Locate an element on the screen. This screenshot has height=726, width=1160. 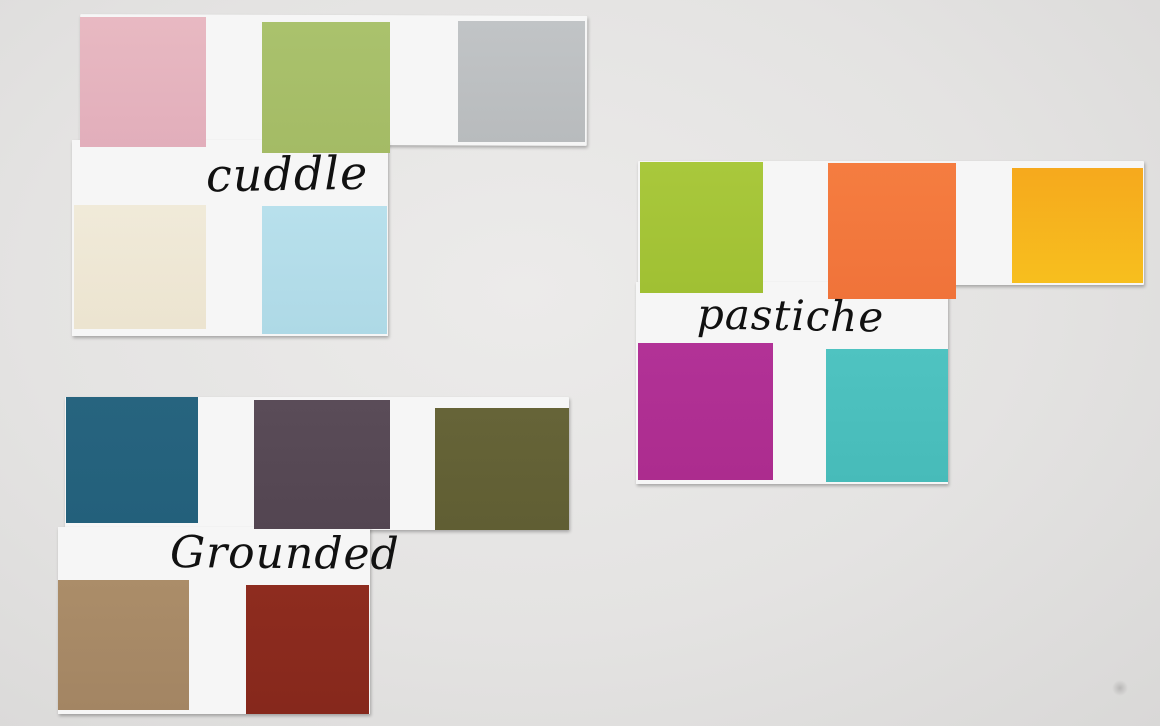
pastiche-swatch-teal is located at coordinates (887, 415).